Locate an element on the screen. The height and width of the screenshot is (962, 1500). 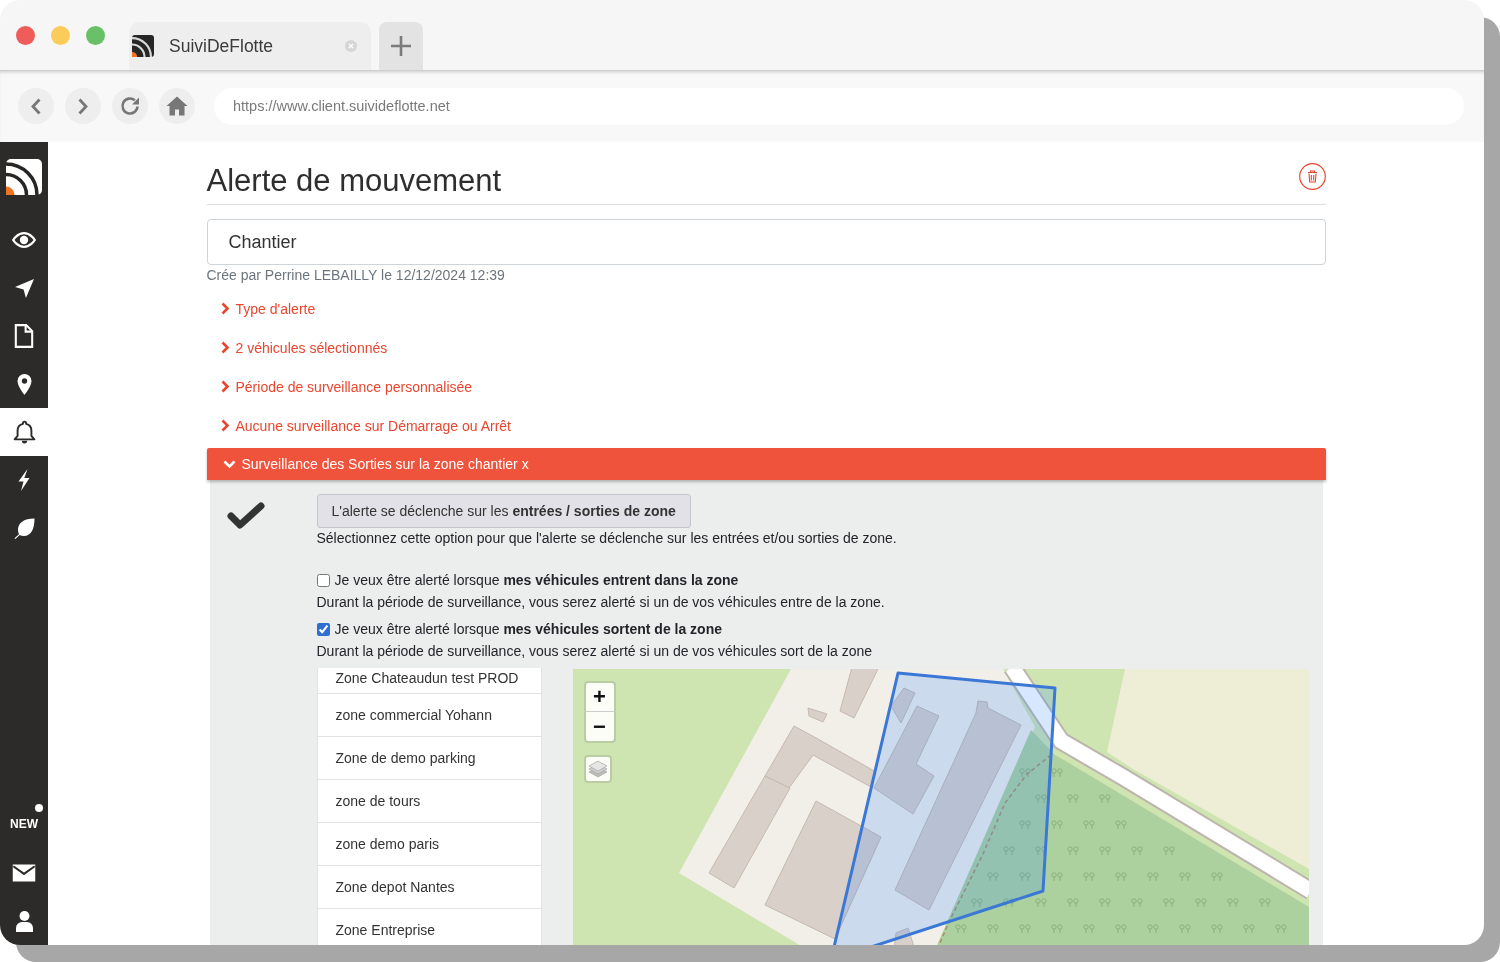
map-pin-icon is located at coordinates (24, 384).